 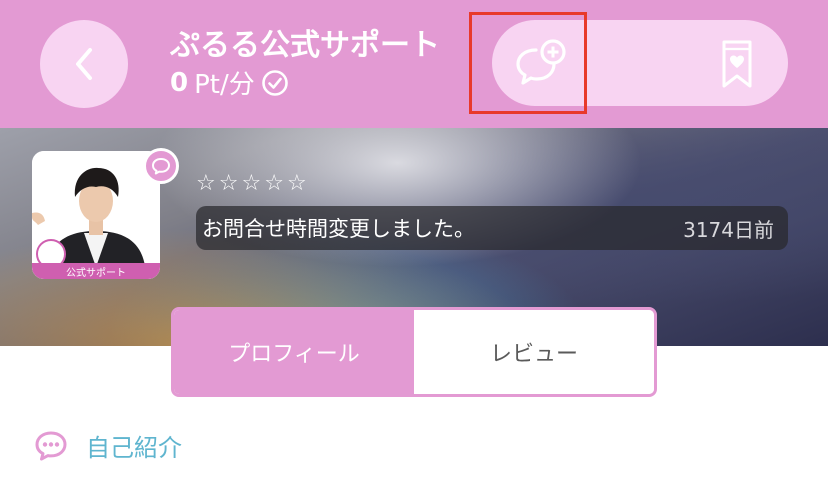 I want to click on speech-bubble-icon, so click(x=51, y=445).